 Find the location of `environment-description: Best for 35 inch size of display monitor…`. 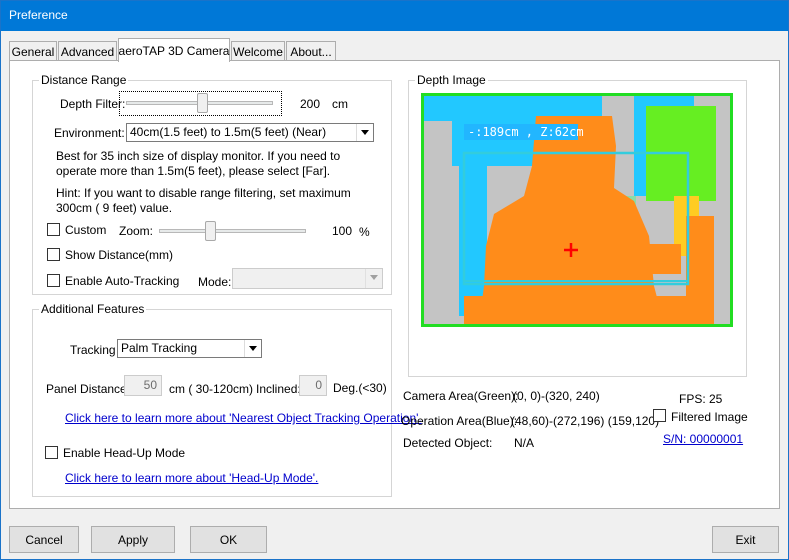

environment-description: Best for 35 inch size of display monitor… is located at coordinates (198, 163).